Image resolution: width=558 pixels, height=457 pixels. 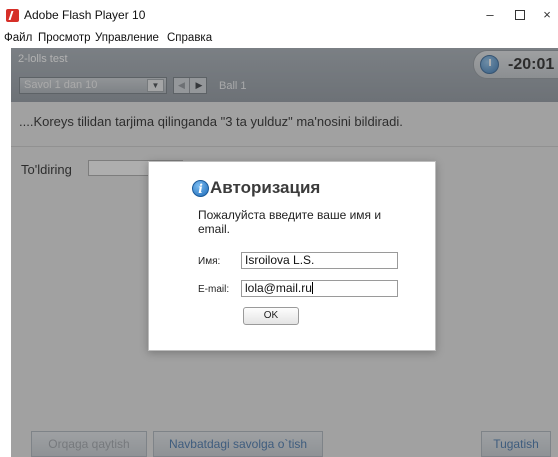 I want to click on name-label: Имя:, so click(x=209, y=261).